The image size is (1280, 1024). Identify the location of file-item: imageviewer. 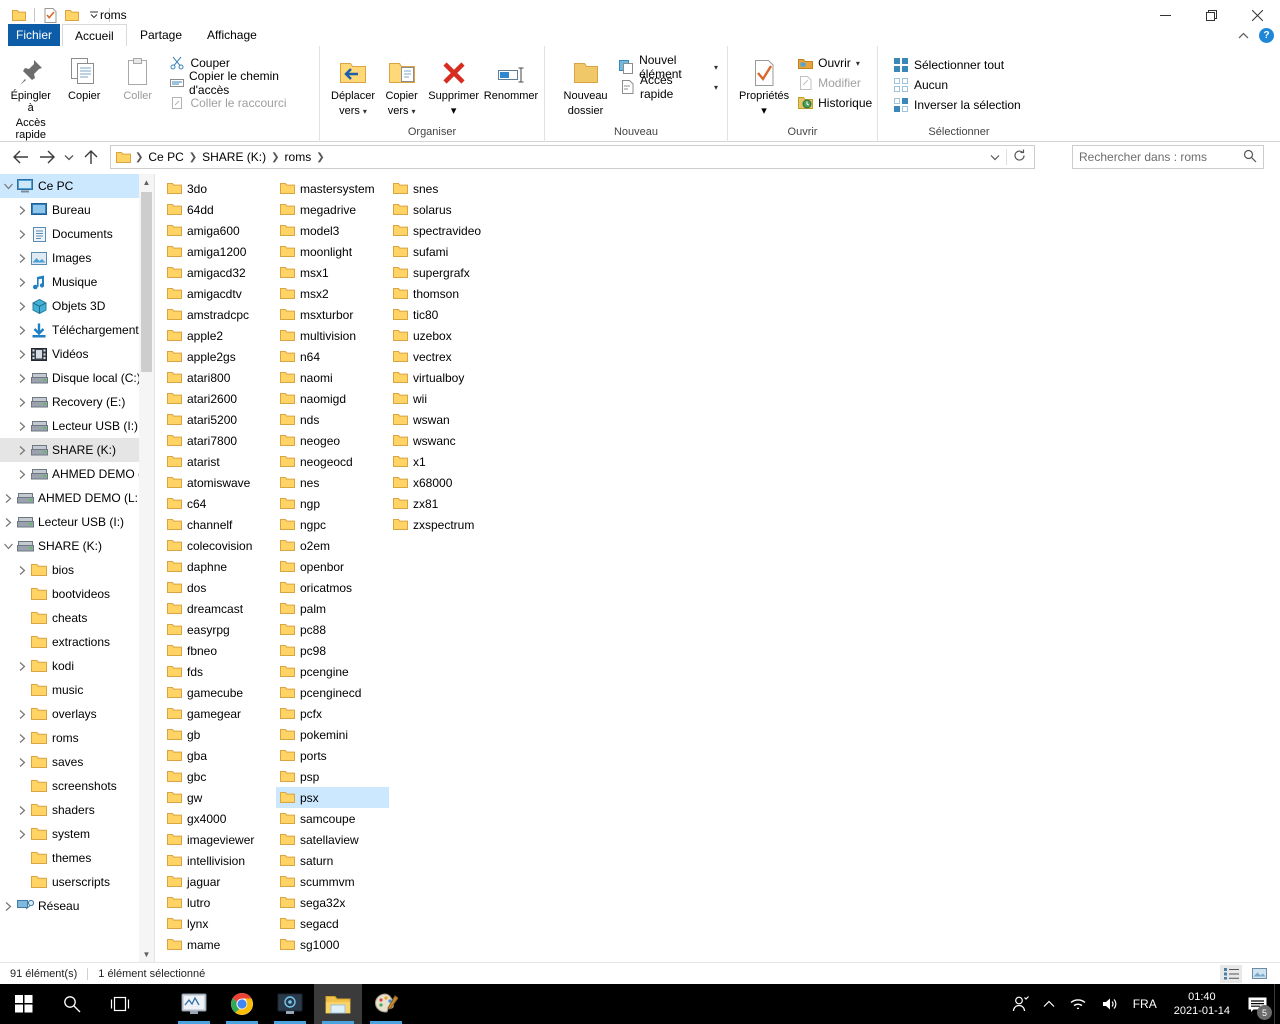
(219, 839).